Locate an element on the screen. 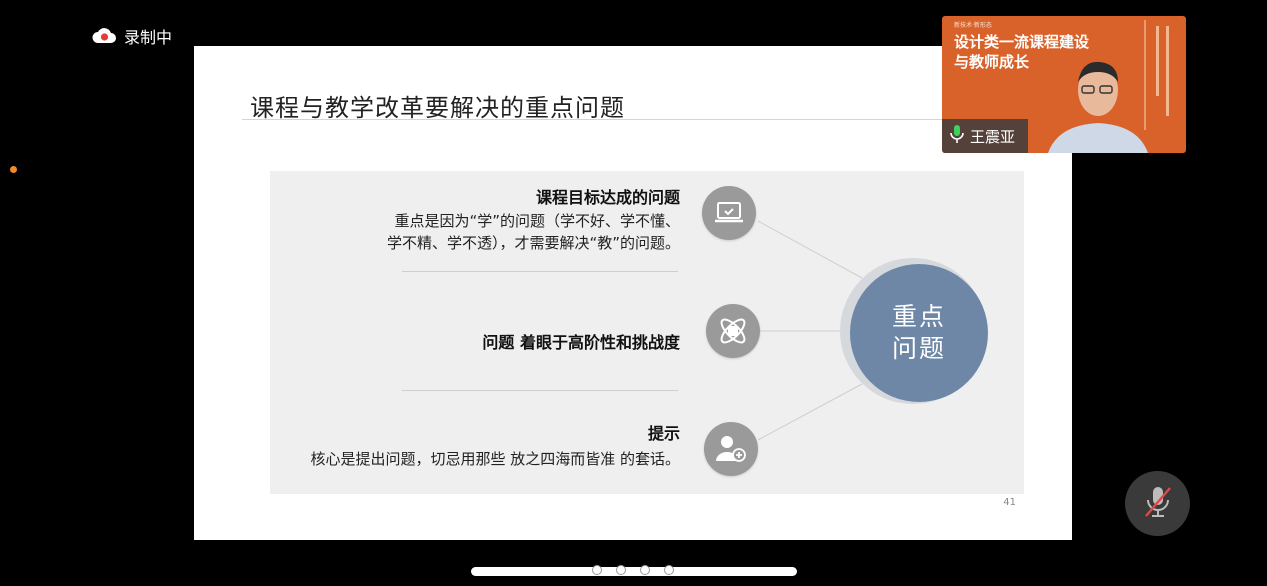 This screenshot has width=1267, height=586. recording-indicator: 录制中 is located at coordinates (132, 36).